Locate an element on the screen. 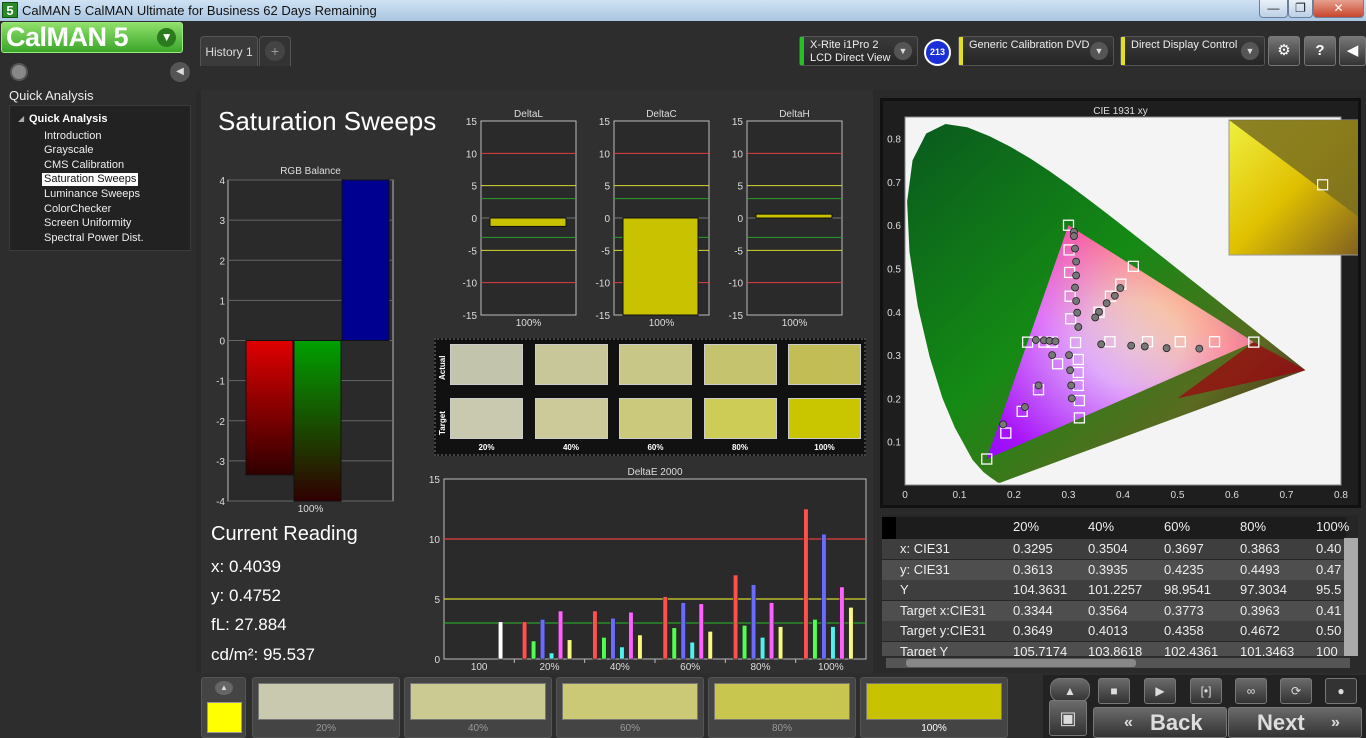 The width and height of the screenshot is (1366, 738). table-row: Y 104.3631 101.2257 98.9541 97.3034 95.5 is located at coordinates (1114, 590).